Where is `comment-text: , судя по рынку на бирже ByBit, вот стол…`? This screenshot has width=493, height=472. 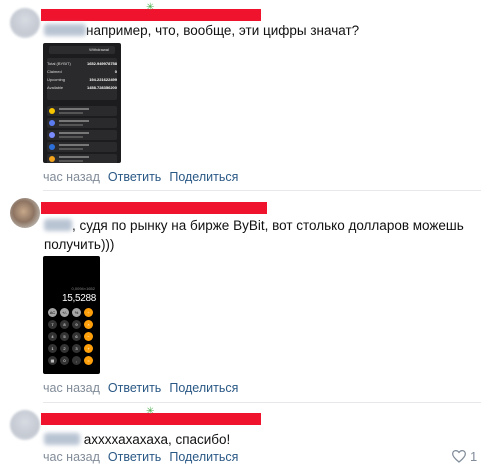 comment-text: , судя по рынку на бирже ByBit, вот стол… is located at coordinates (254, 235).